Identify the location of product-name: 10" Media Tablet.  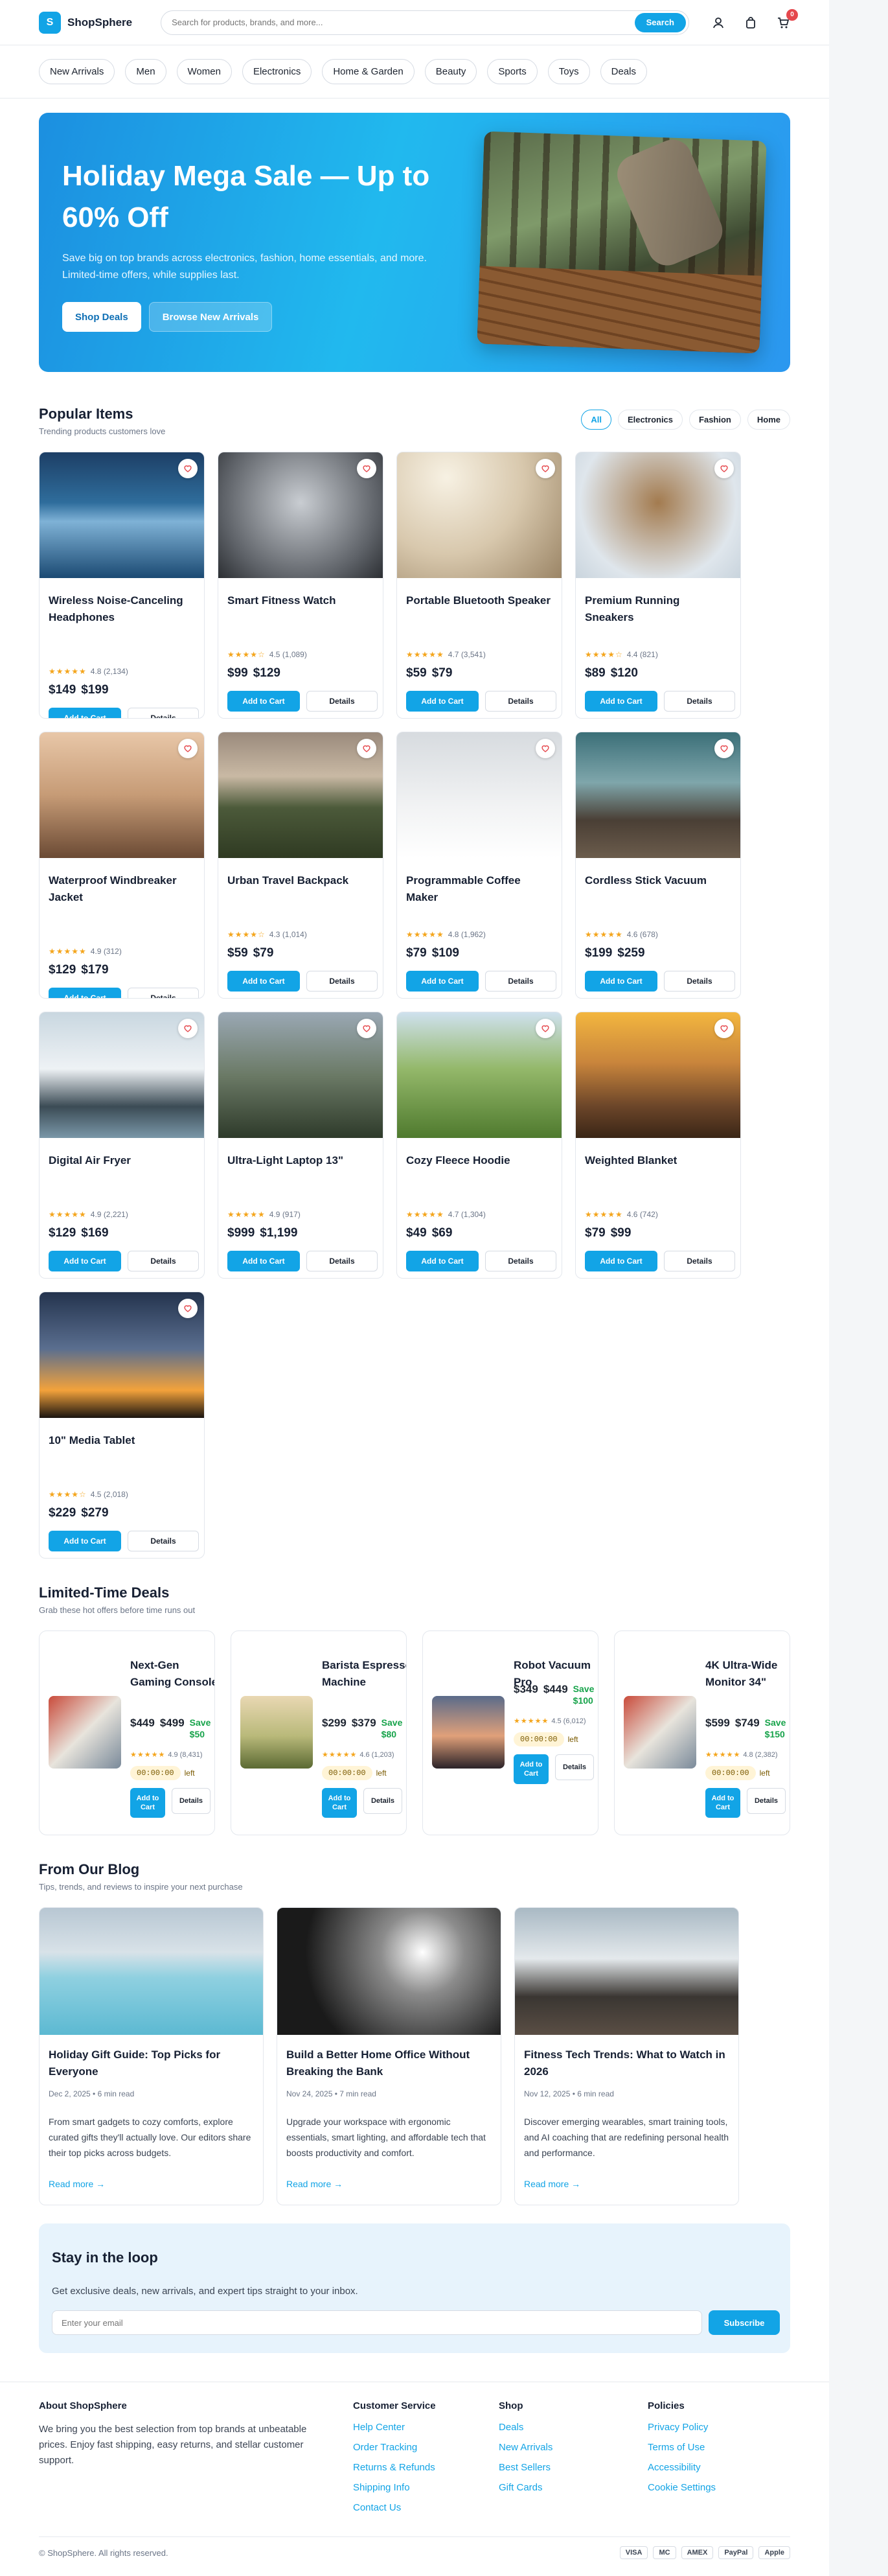
(122, 1441).